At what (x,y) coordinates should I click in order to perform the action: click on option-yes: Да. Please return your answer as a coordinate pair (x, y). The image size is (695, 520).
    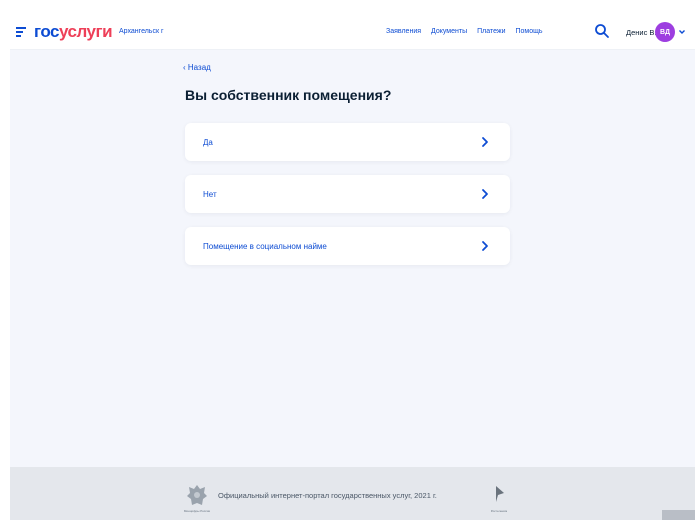
    Looking at the image, I should click on (347, 142).